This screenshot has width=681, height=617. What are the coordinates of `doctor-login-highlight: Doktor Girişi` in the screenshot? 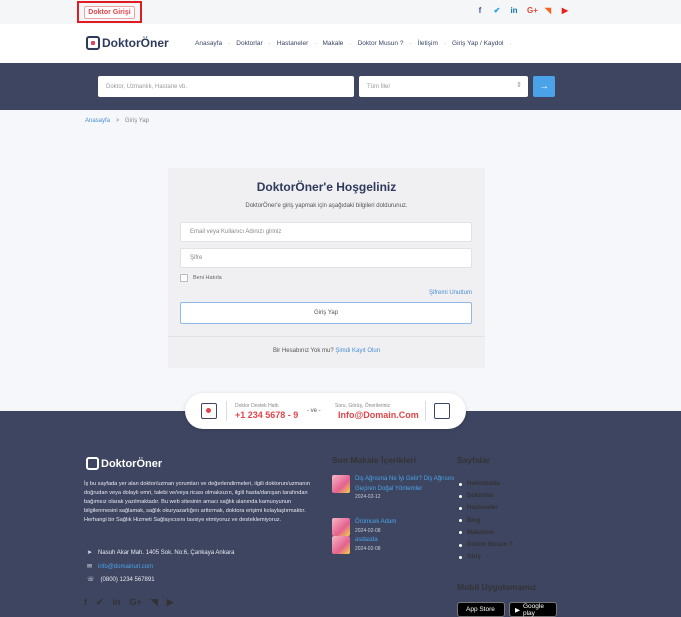 It's located at (109, 12).